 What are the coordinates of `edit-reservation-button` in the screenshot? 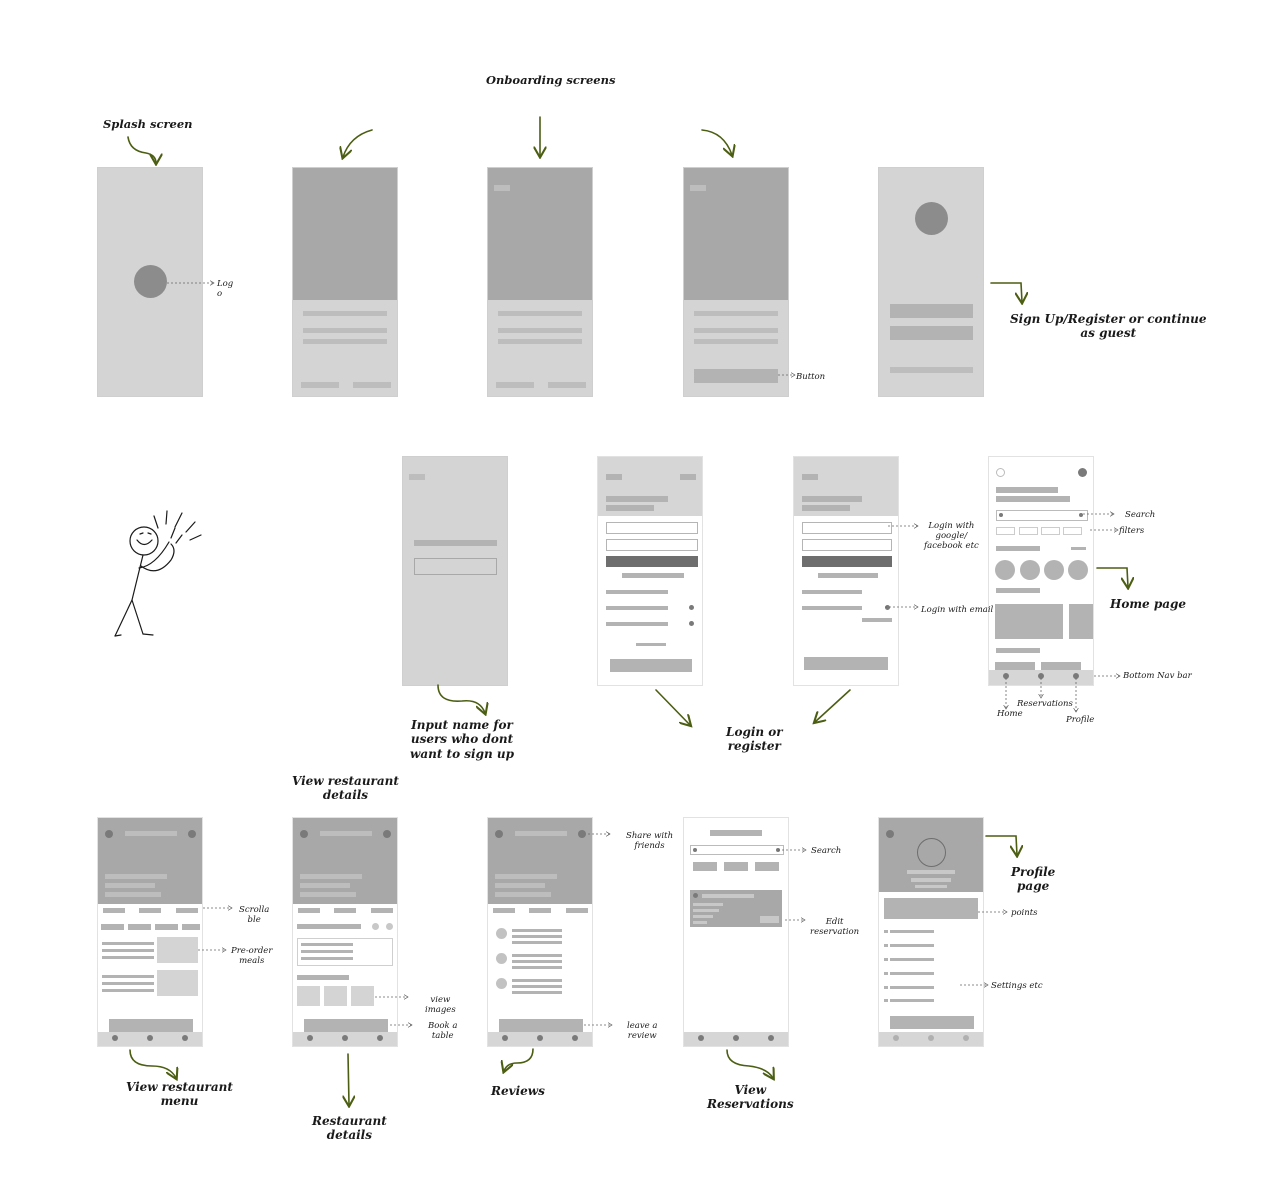 It's located at (769, 919).